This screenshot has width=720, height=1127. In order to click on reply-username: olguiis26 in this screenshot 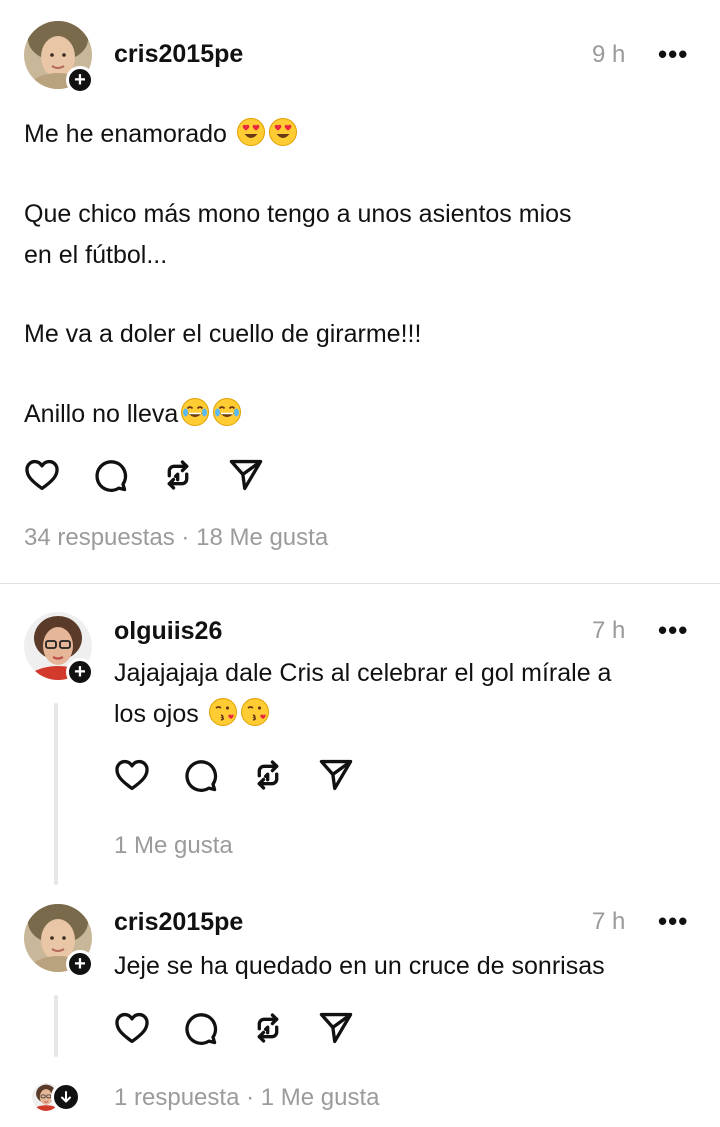, I will do `click(168, 631)`.